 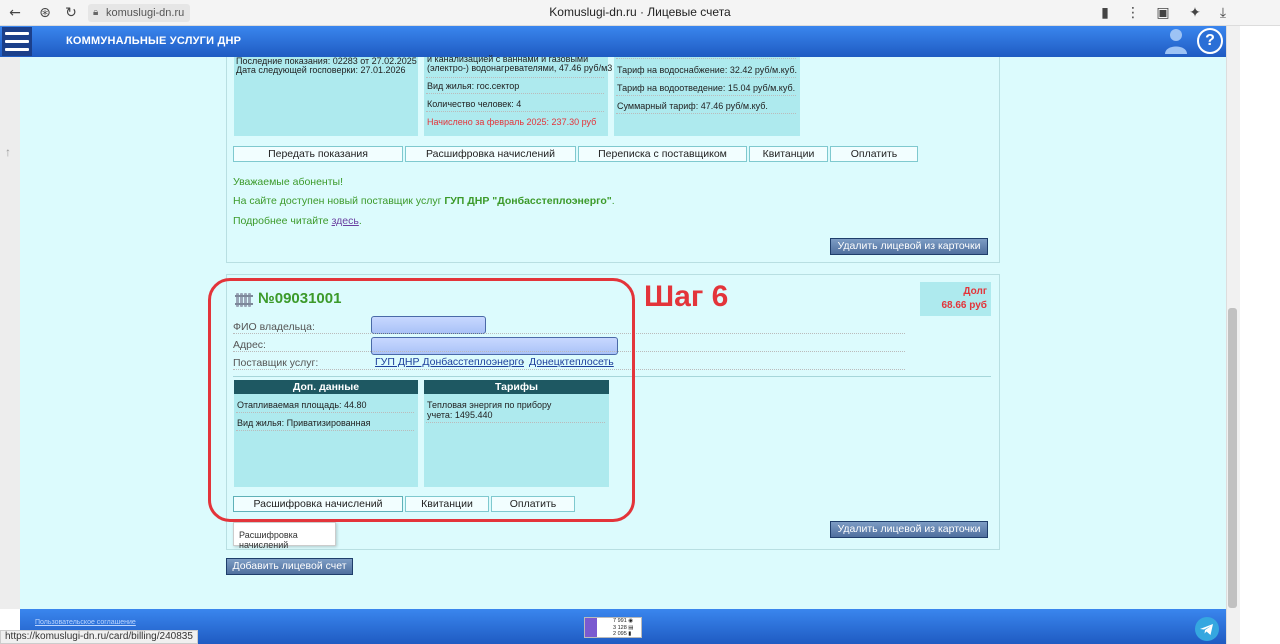 What do you see at coordinates (662, 154) in the screenshot?
I see `correspondence-button: Переписка с поставщиком` at bounding box center [662, 154].